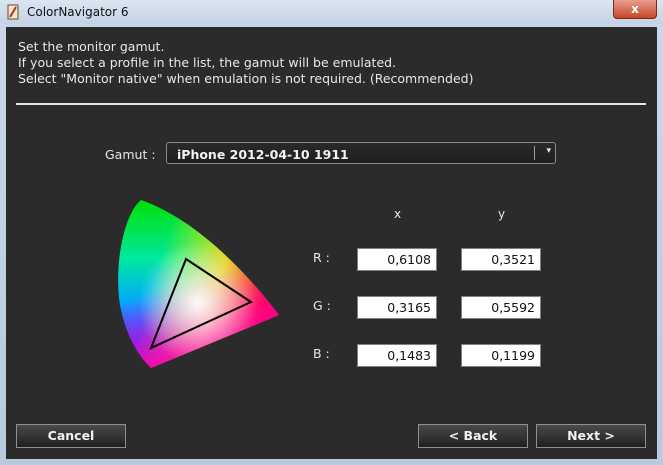  I want to click on r-y-field: 0,3521, so click(501, 259).